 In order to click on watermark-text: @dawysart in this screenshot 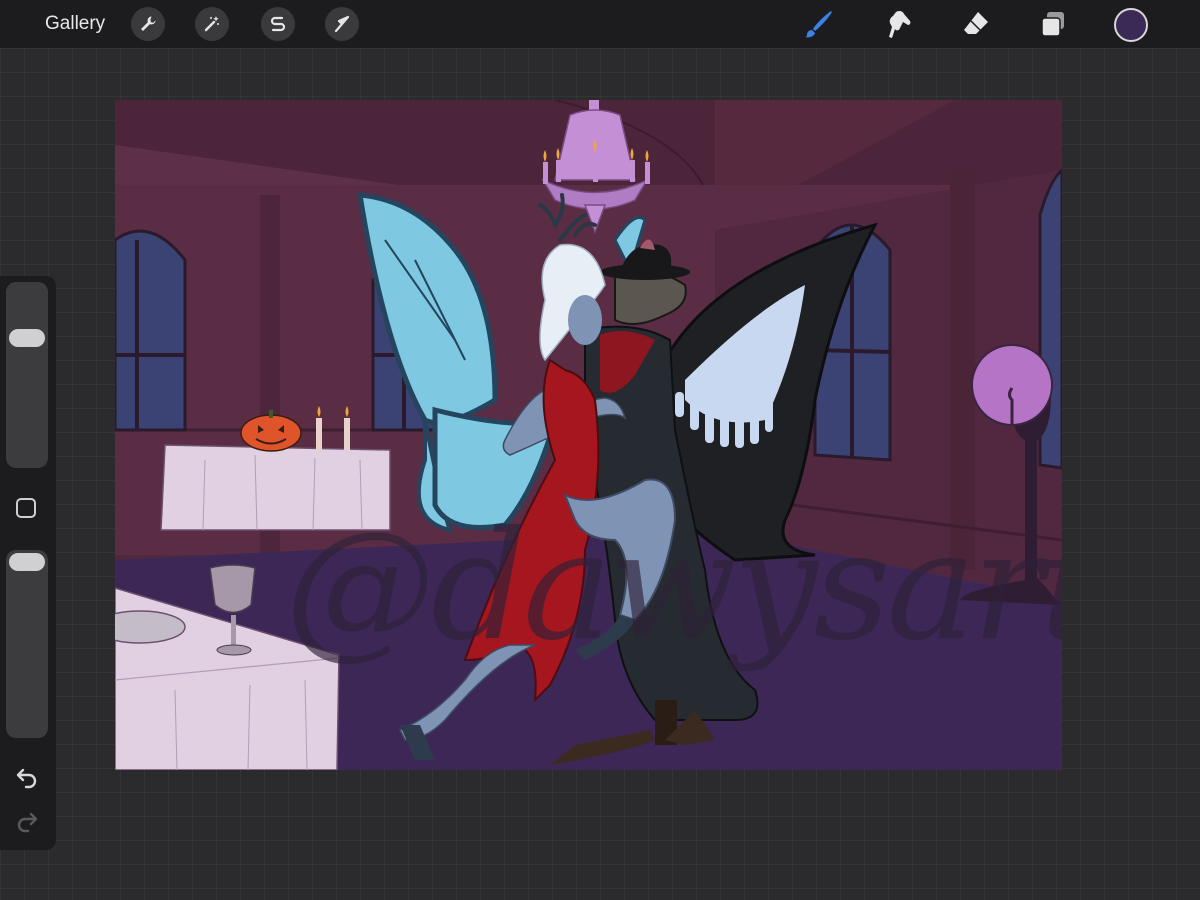, I will do `click(673, 587)`.